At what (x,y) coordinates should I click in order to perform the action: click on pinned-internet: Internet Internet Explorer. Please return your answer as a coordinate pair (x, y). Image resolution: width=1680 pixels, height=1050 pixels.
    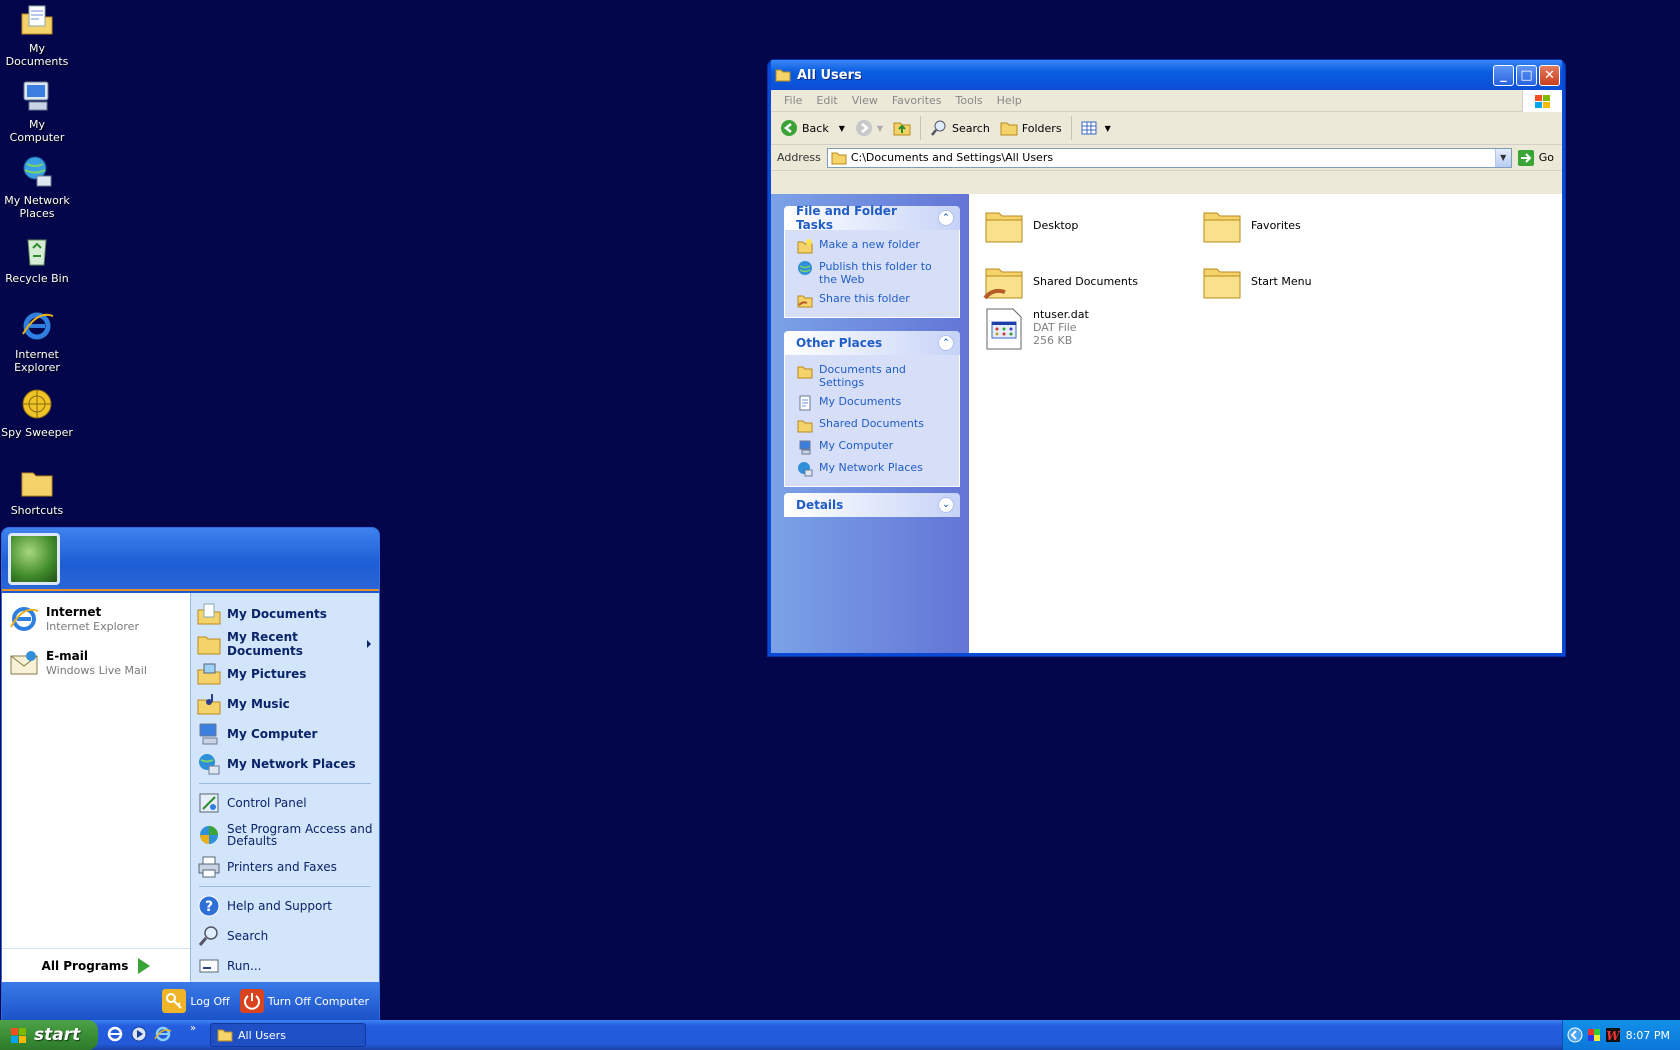
    Looking at the image, I should click on (96, 619).